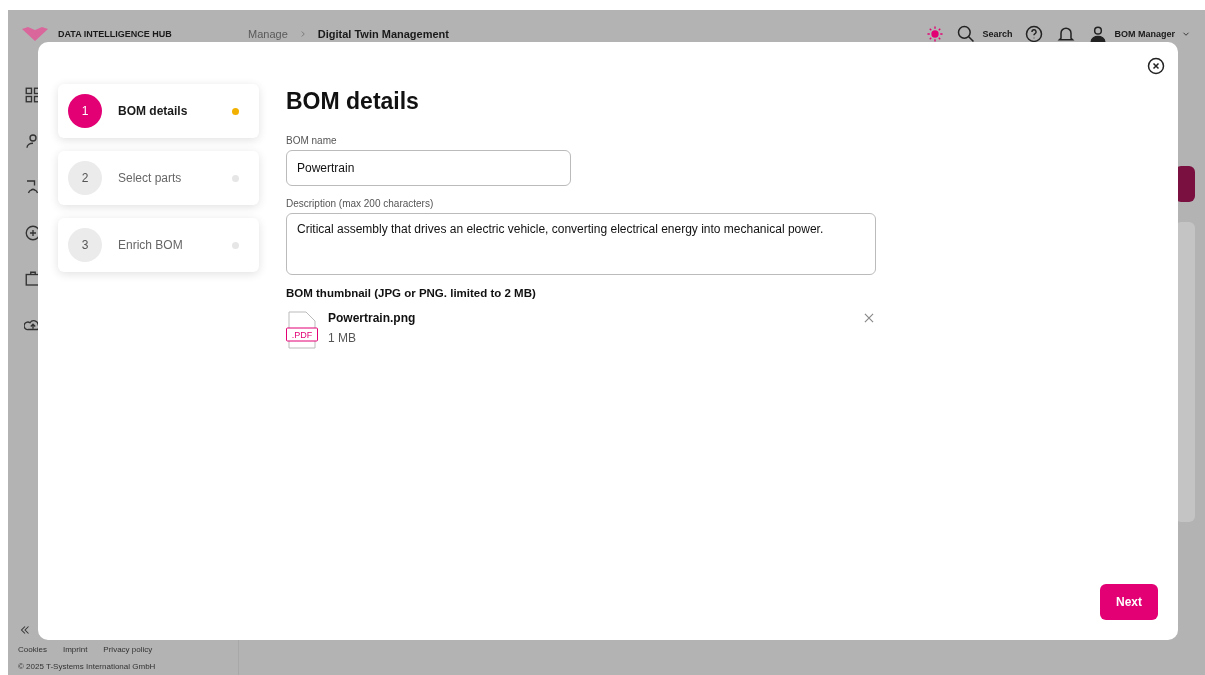  I want to click on field-label: BOM name, so click(312, 140).